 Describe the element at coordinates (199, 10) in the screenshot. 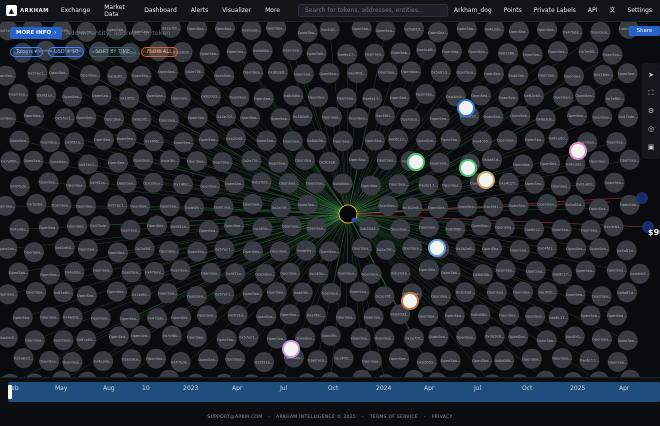

I see `nav-alerts: Alerts` at that location.